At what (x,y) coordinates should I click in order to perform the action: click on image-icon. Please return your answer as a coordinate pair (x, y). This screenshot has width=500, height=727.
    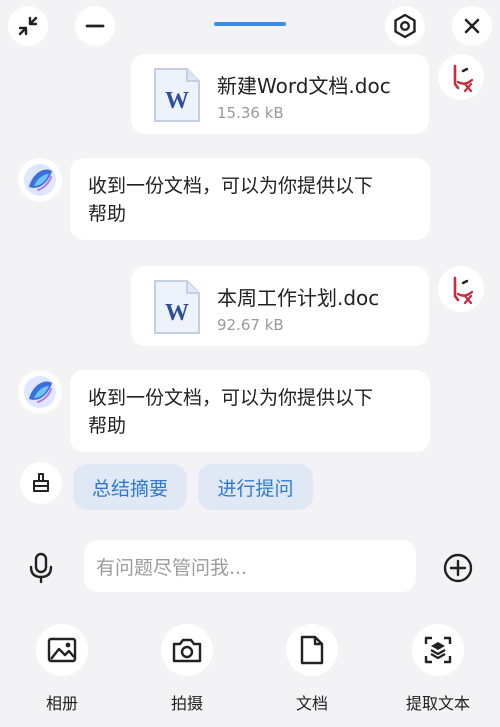
    Looking at the image, I should click on (62, 650).